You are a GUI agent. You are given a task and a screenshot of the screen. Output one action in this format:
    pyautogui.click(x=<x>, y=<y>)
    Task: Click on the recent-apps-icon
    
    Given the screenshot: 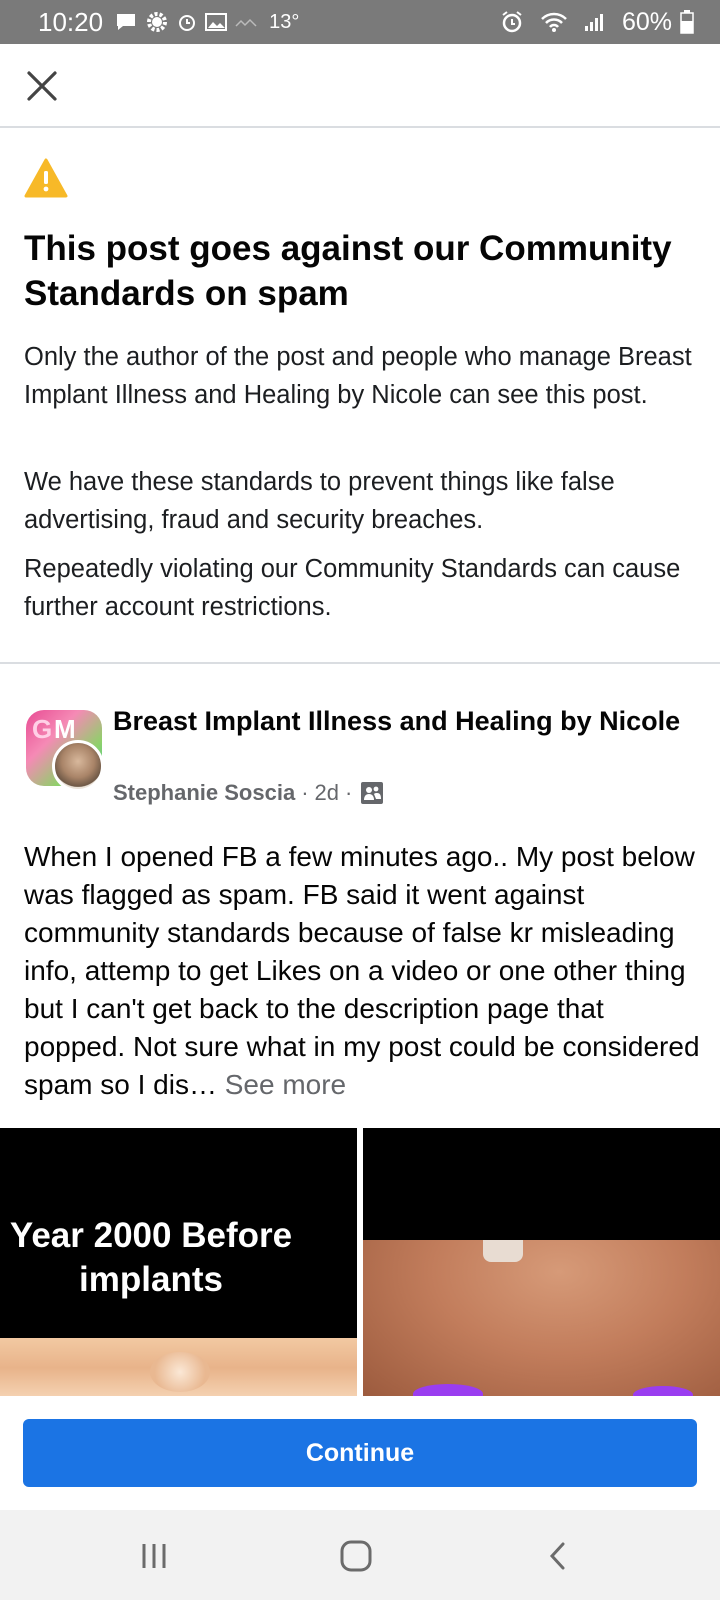 What is the action you would take?
    pyautogui.click(x=154, y=1556)
    